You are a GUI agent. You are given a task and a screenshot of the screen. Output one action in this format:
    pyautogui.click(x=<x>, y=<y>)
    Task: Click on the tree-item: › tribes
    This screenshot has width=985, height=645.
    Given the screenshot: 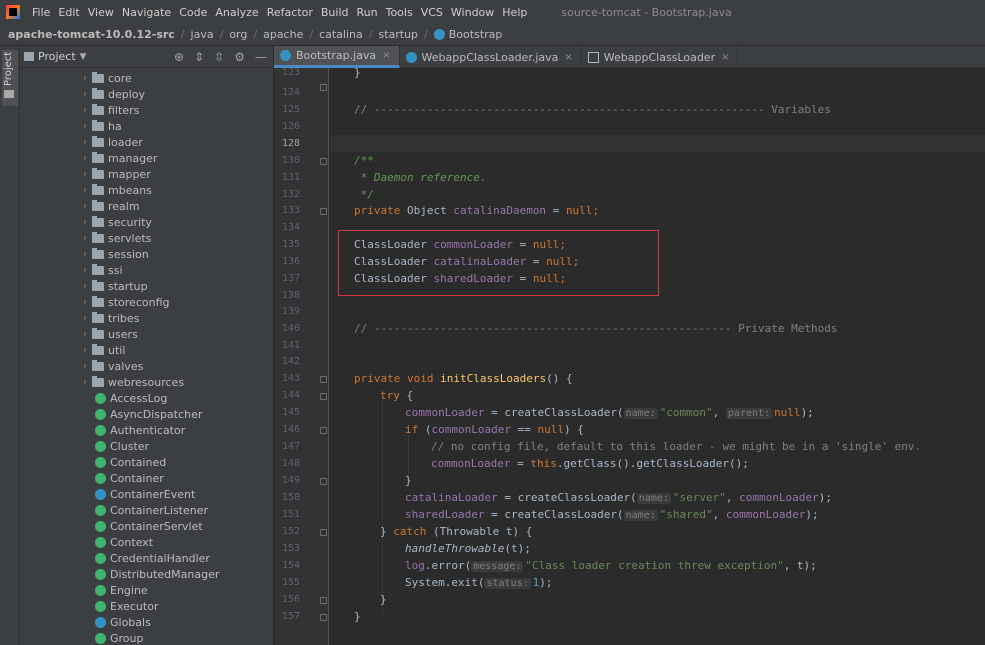 What is the action you would take?
    pyautogui.click(x=108, y=318)
    